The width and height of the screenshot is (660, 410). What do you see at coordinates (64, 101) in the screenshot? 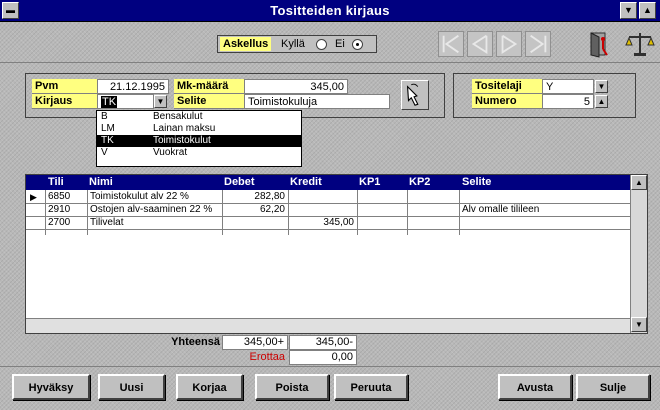
I see `kirjaus-label: Kirjaus` at bounding box center [64, 101].